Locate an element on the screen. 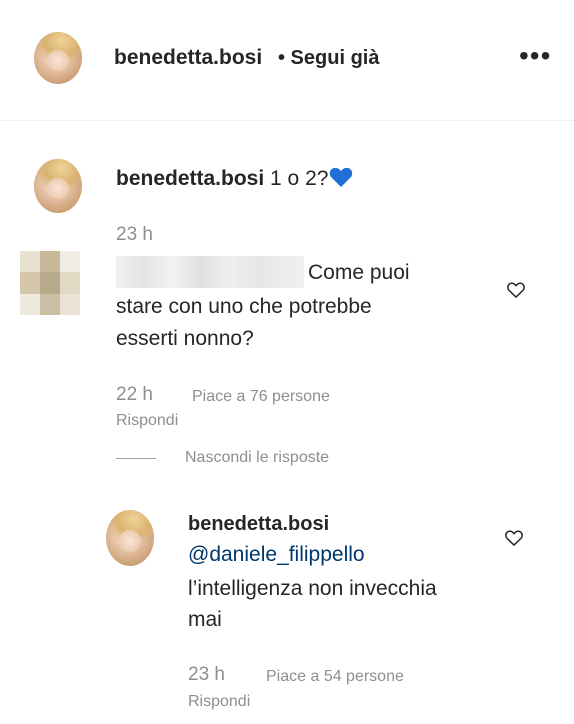 This screenshot has width=574, height=724. commenter-username-blurred is located at coordinates (210, 272).